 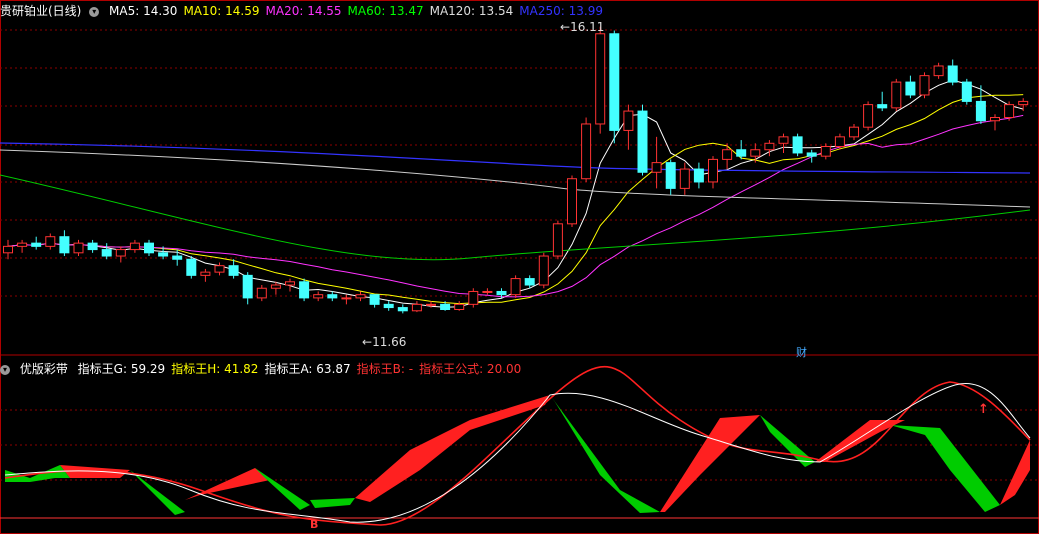 What do you see at coordinates (801, 352) in the screenshot?
I see `finance-badge: 财` at bounding box center [801, 352].